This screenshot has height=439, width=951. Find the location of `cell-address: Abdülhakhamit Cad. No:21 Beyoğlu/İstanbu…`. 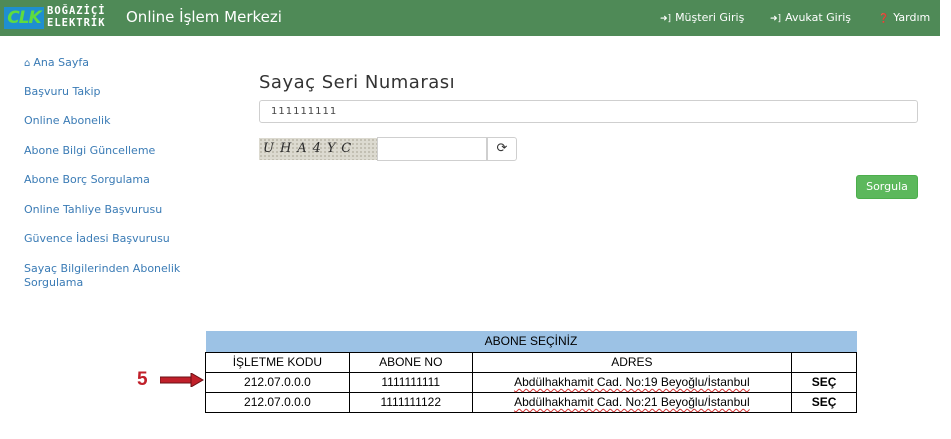

cell-address: Abdülhakhamit Cad. No:21 Beyoğlu/İstanbu… is located at coordinates (632, 402).